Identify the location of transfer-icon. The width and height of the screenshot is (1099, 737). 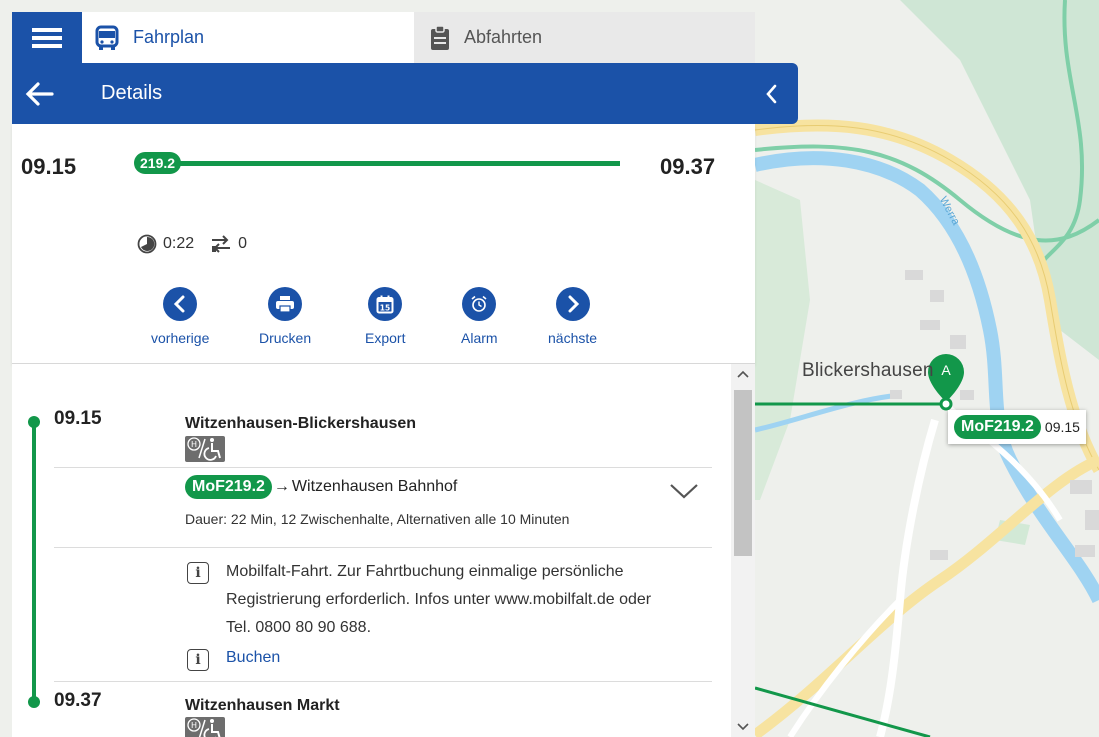
(221, 244).